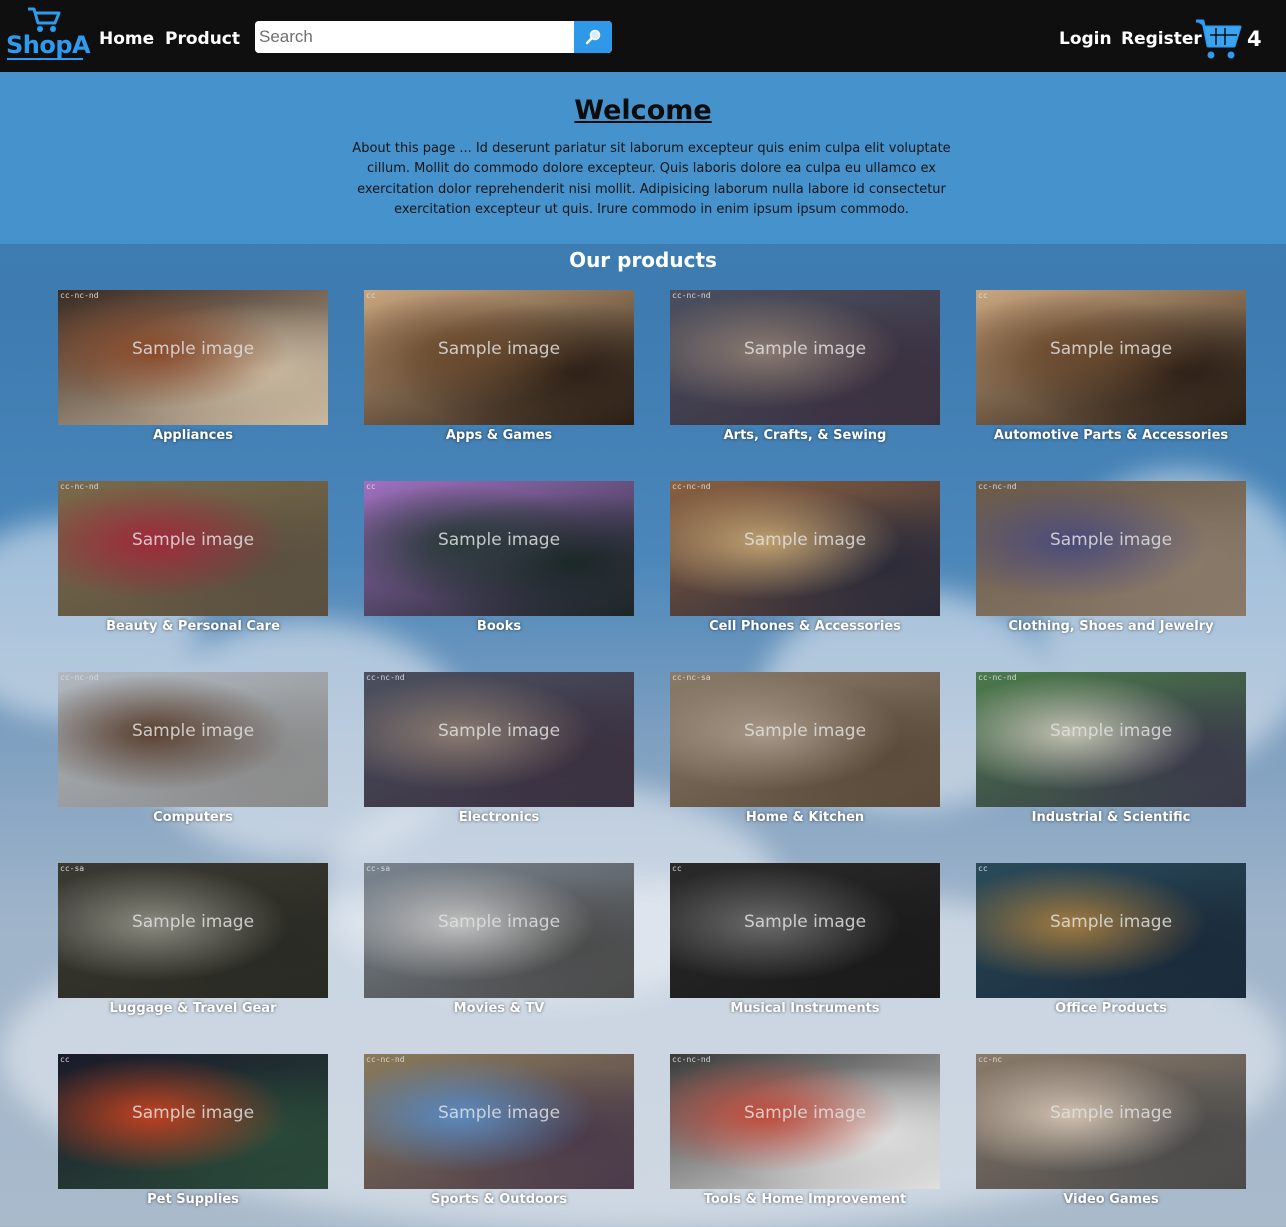 This screenshot has width=1286, height=1227. What do you see at coordinates (414, 37) in the screenshot?
I see `search-input` at bounding box center [414, 37].